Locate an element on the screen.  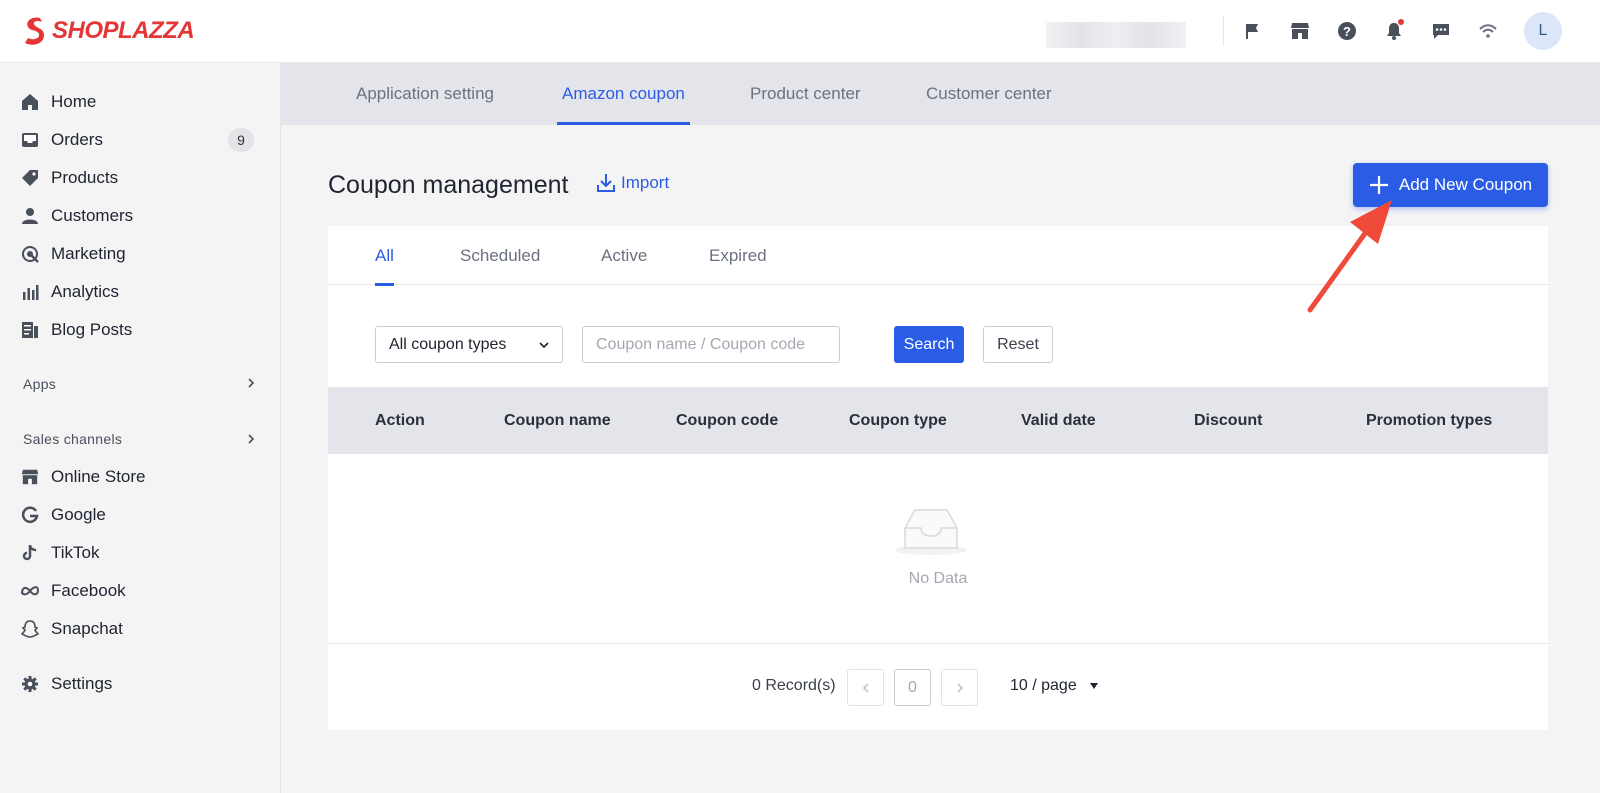
tab-scheduled: Scheduled is located at coordinates (500, 255).